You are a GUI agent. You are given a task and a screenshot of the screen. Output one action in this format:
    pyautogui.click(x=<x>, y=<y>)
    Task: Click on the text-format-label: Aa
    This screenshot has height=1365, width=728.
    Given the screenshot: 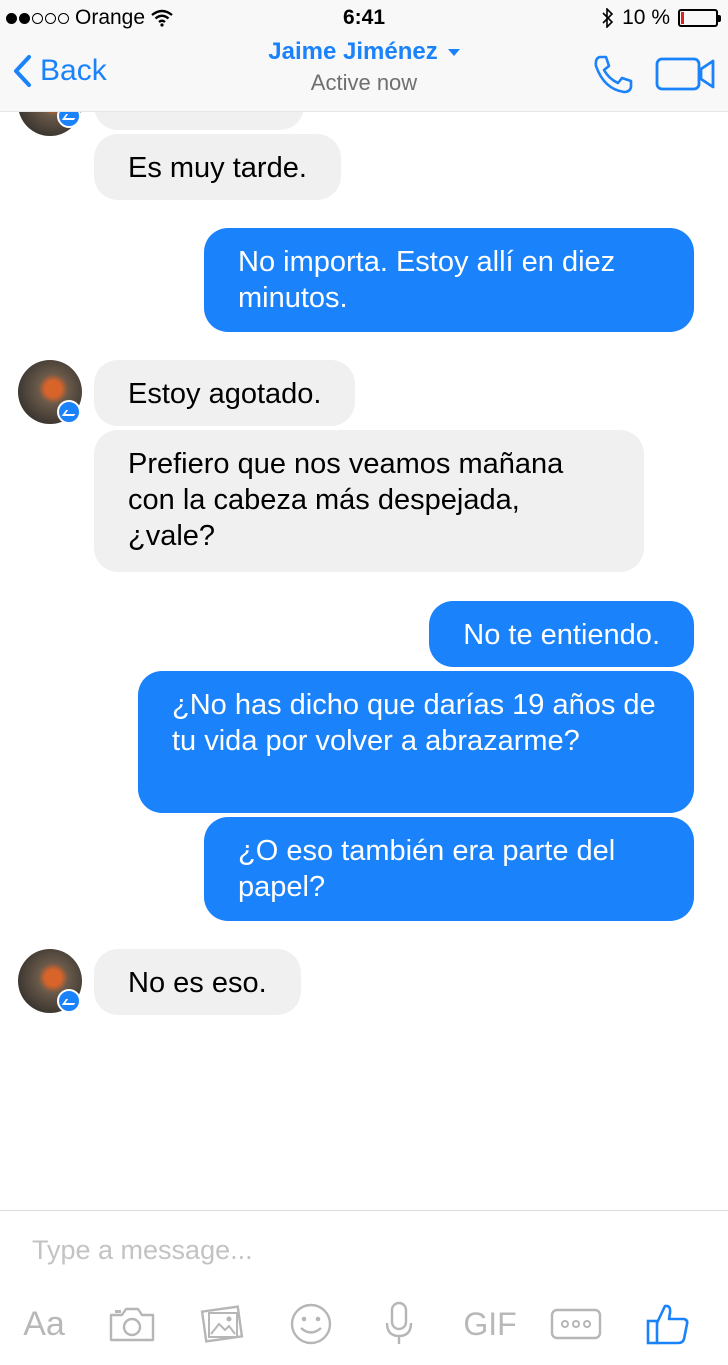 What is the action you would take?
    pyautogui.click(x=44, y=1323)
    